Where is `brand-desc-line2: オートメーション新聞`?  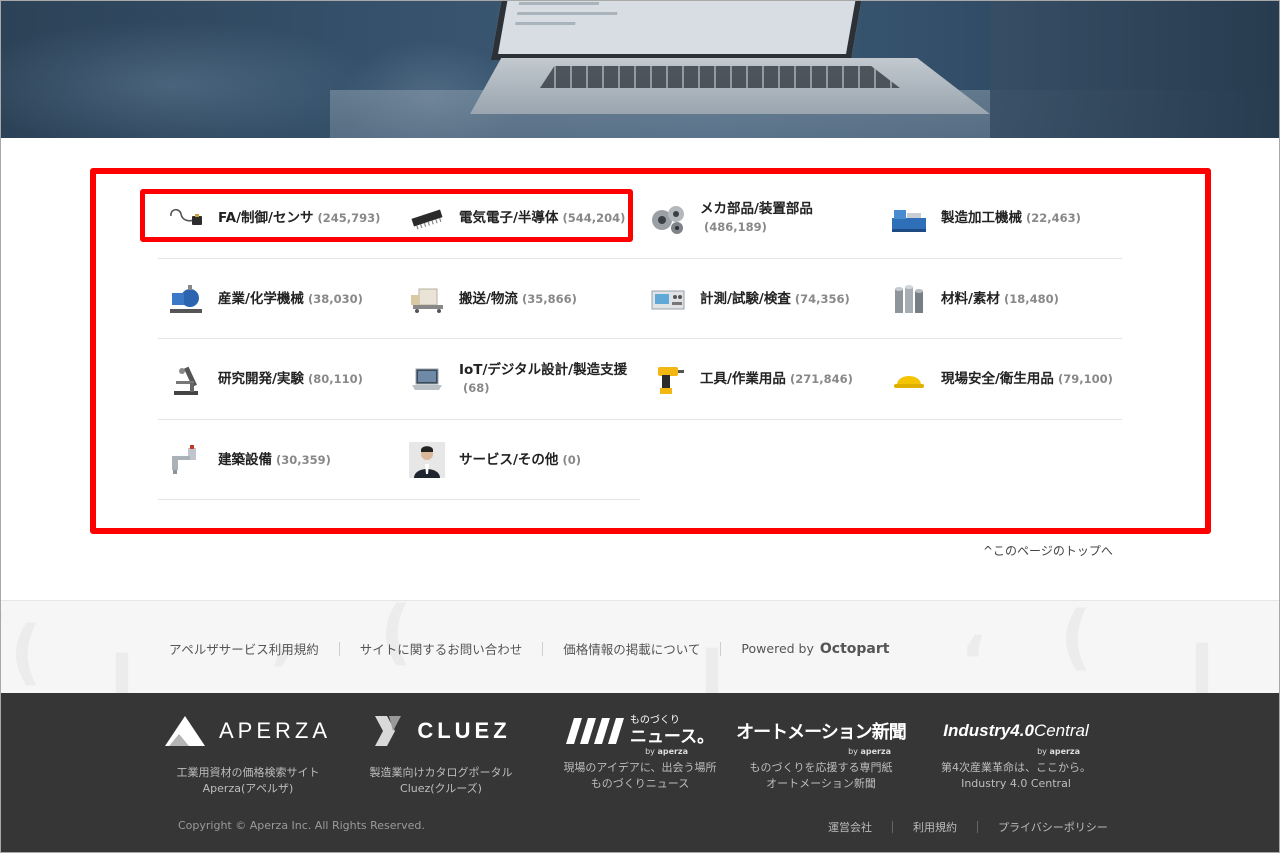
brand-desc-line2: オートメーション新聞 is located at coordinates (821, 783).